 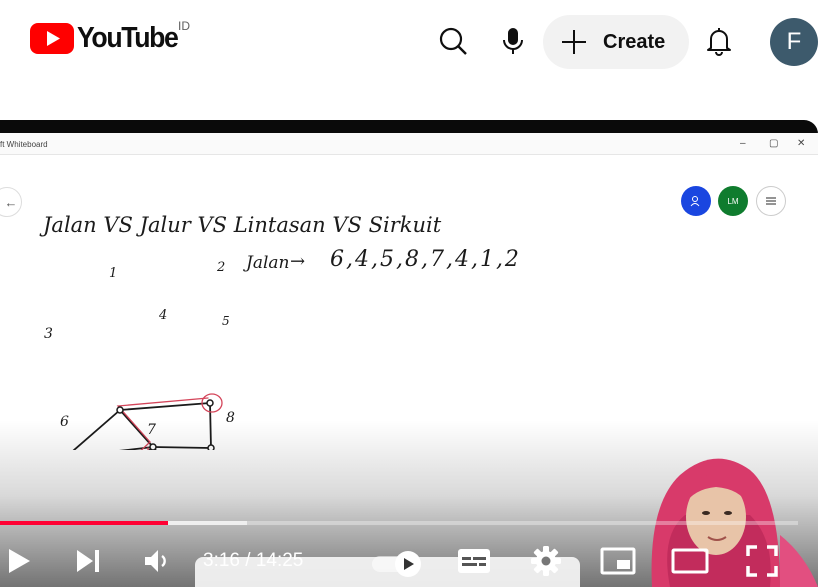 What do you see at coordinates (298, 261) in the screenshot?
I see `arrow-icon: →` at bounding box center [298, 261].